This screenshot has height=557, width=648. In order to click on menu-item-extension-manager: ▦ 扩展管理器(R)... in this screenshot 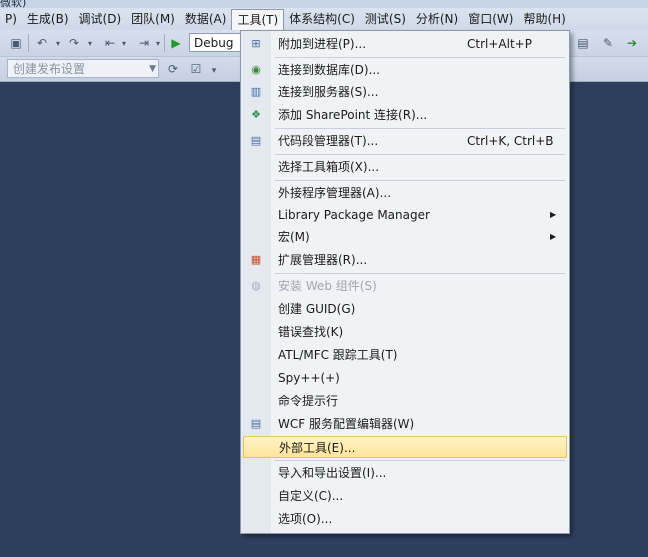, I will do `click(405, 260)`.